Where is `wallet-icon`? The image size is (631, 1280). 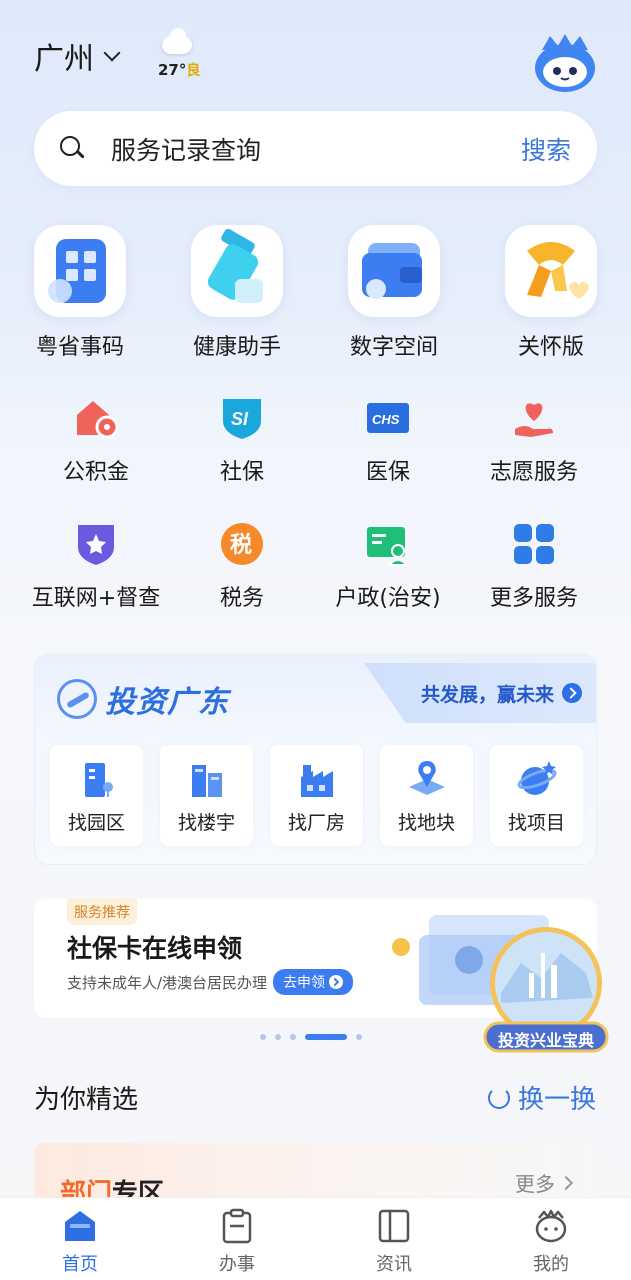
wallet-icon is located at coordinates (394, 271).